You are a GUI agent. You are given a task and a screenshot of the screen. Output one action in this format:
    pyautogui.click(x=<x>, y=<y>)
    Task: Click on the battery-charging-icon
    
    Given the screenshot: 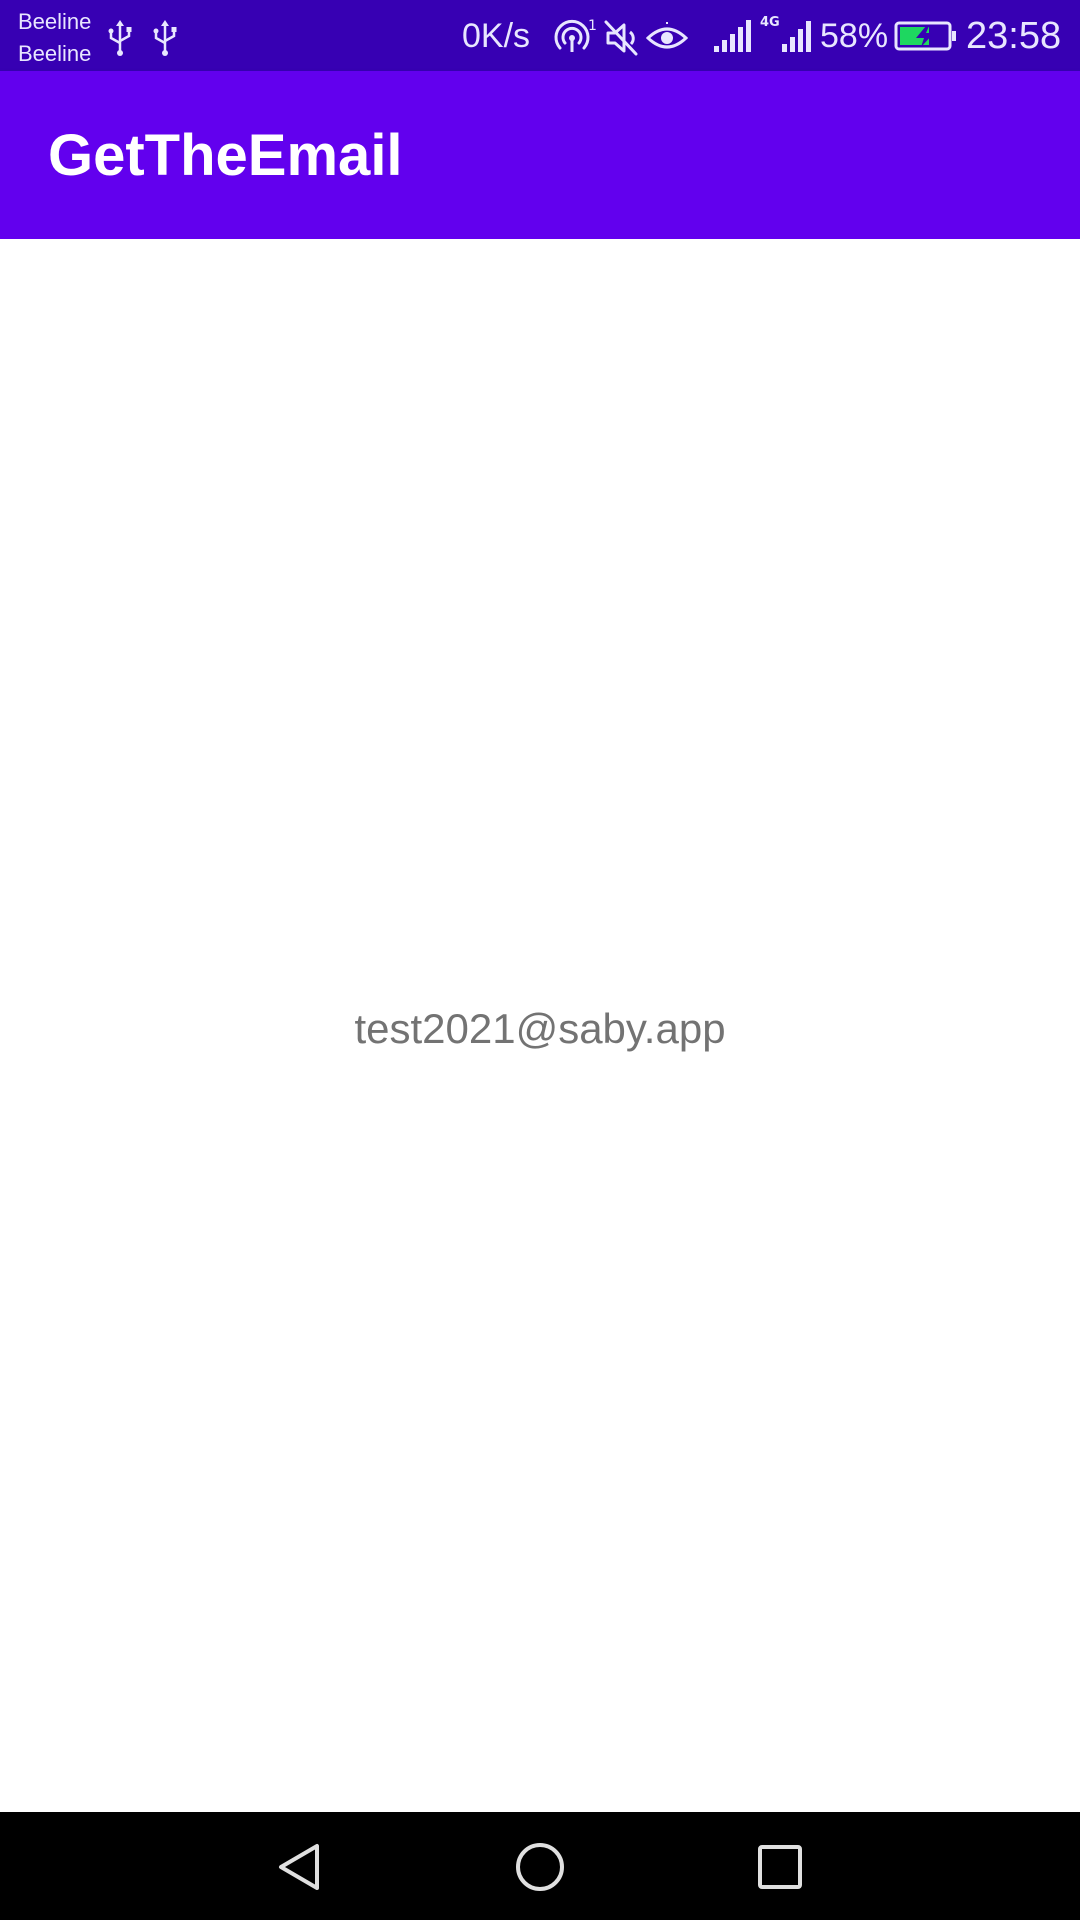 What is the action you would take?
    pyautogui.click(x=925, y=36)
    